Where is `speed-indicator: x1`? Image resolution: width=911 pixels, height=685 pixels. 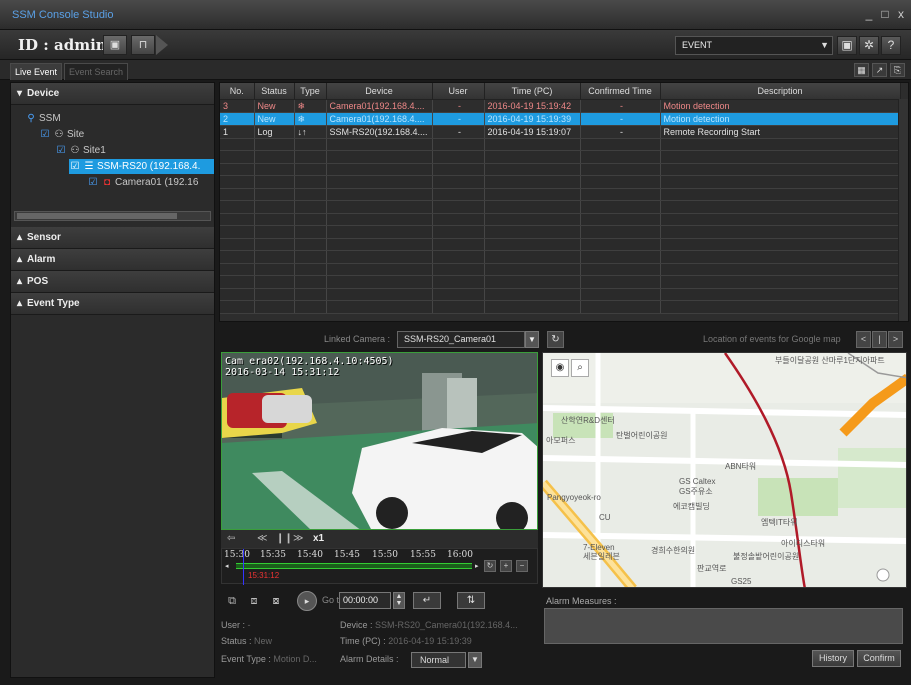 speed-indicator: x1 is located at coordinates (318, 539).